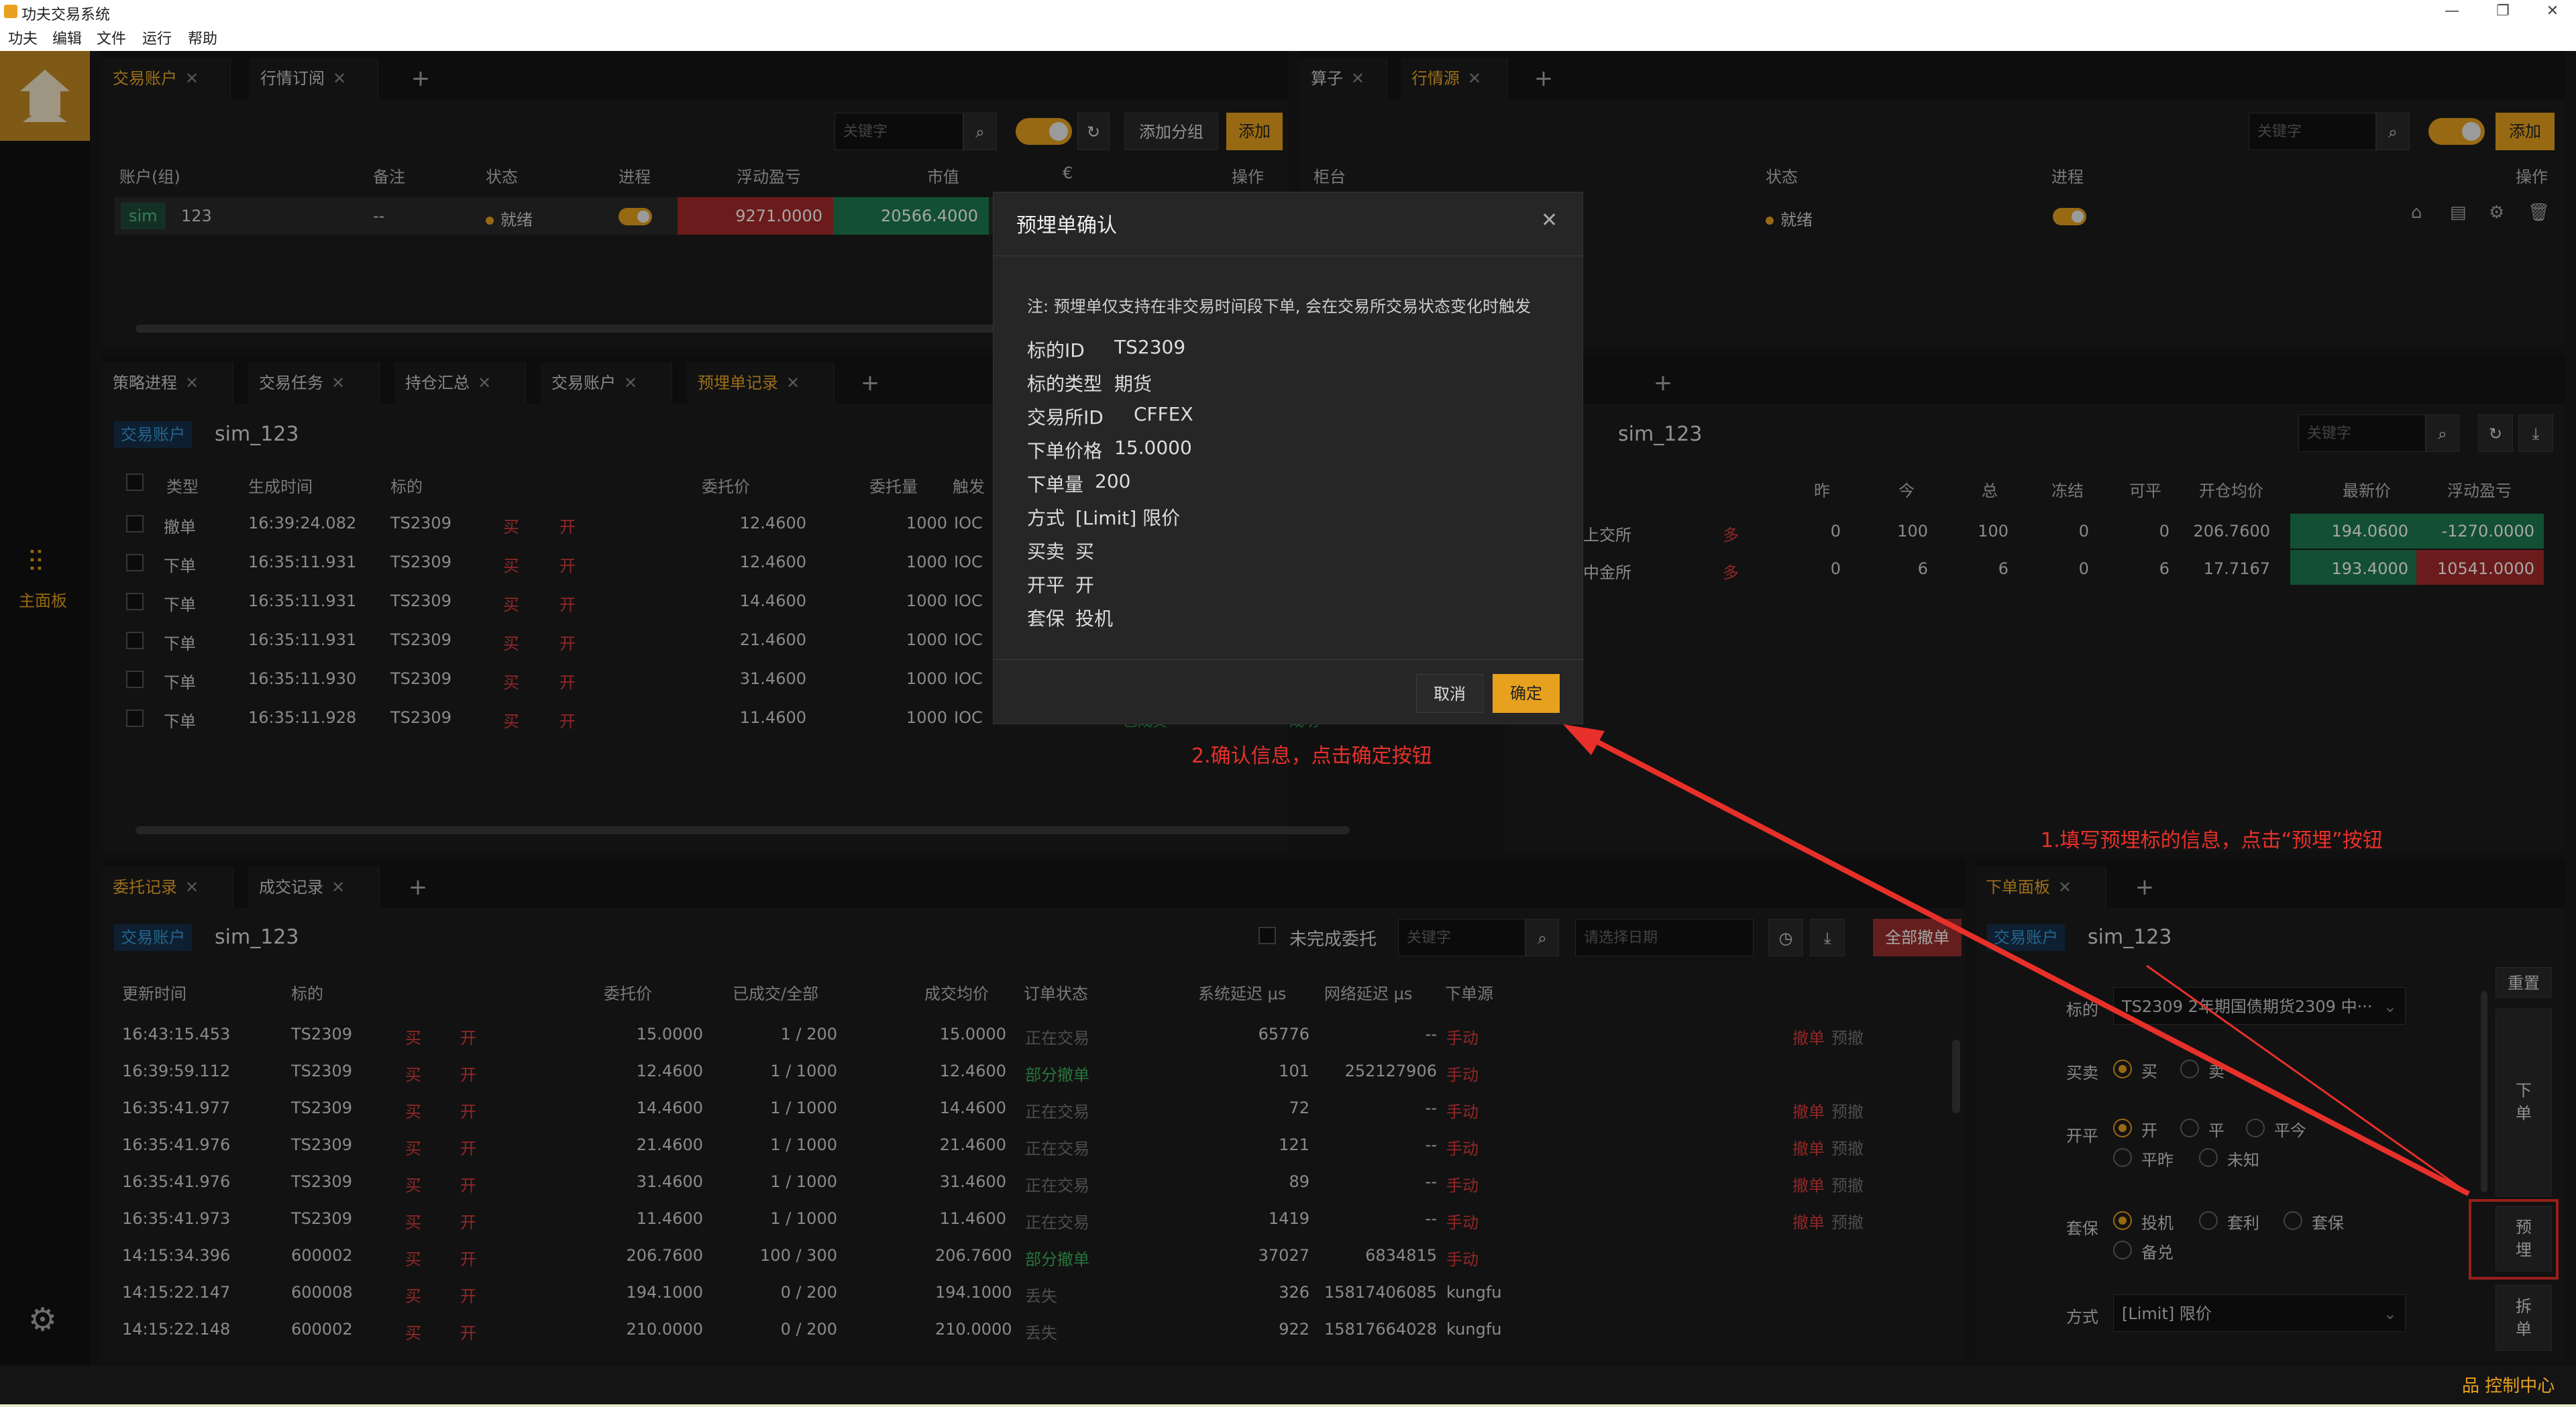  Describe the element at coordinates (1056, 350) in the screenshot. I see `dialog-field-label: 标的ID` at that location.